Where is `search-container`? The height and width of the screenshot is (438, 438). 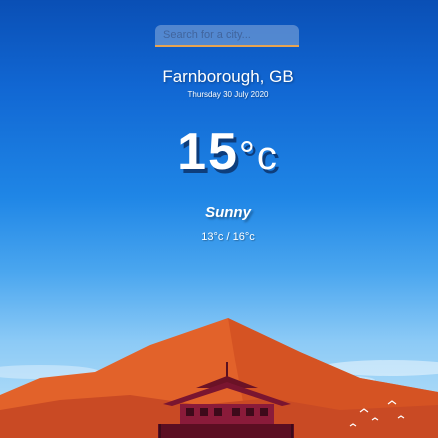 search-container is located at coordinates (227, 36).